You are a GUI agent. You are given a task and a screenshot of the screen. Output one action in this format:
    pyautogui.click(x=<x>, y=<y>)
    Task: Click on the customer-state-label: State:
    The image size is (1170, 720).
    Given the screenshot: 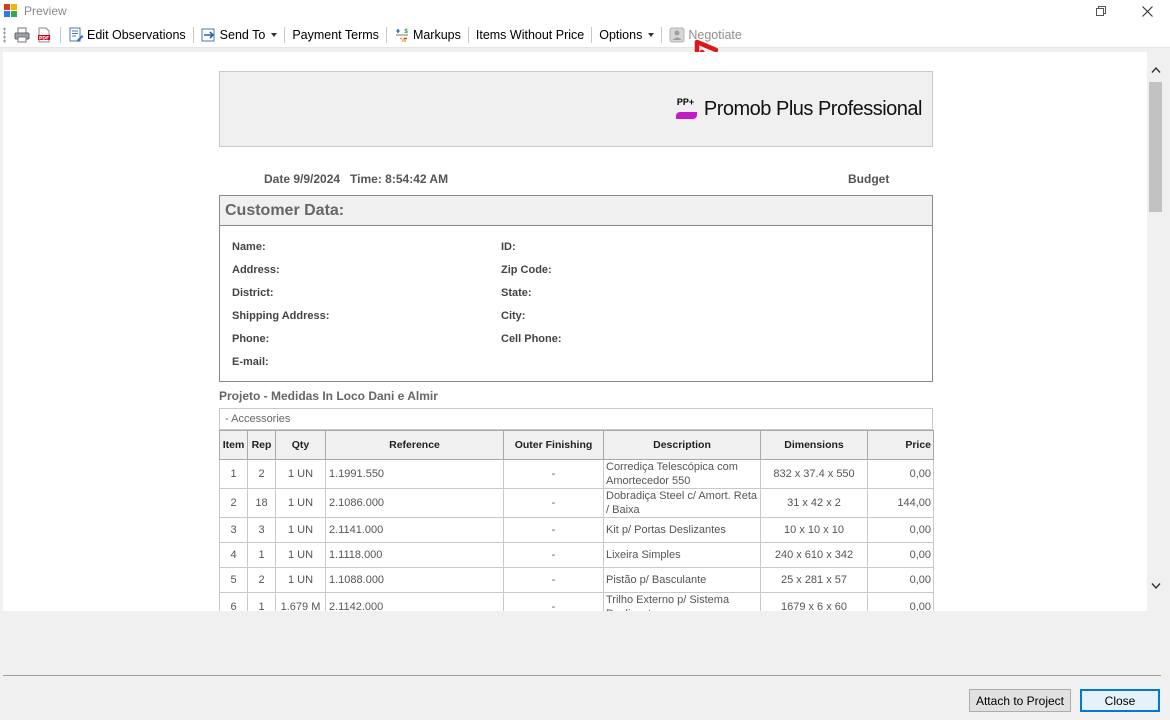 What is the action you would take?
    pyautogui.click(x=516, y=293)
    